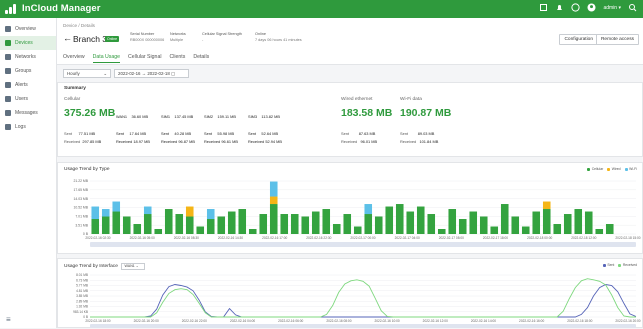 This screenshot has width=643, height=329. Describe the element at coordinates (151, 73) in the screenshot. I see `date-range-picker: 2022-02-16 → 2022-02-18 ▢` at that location.